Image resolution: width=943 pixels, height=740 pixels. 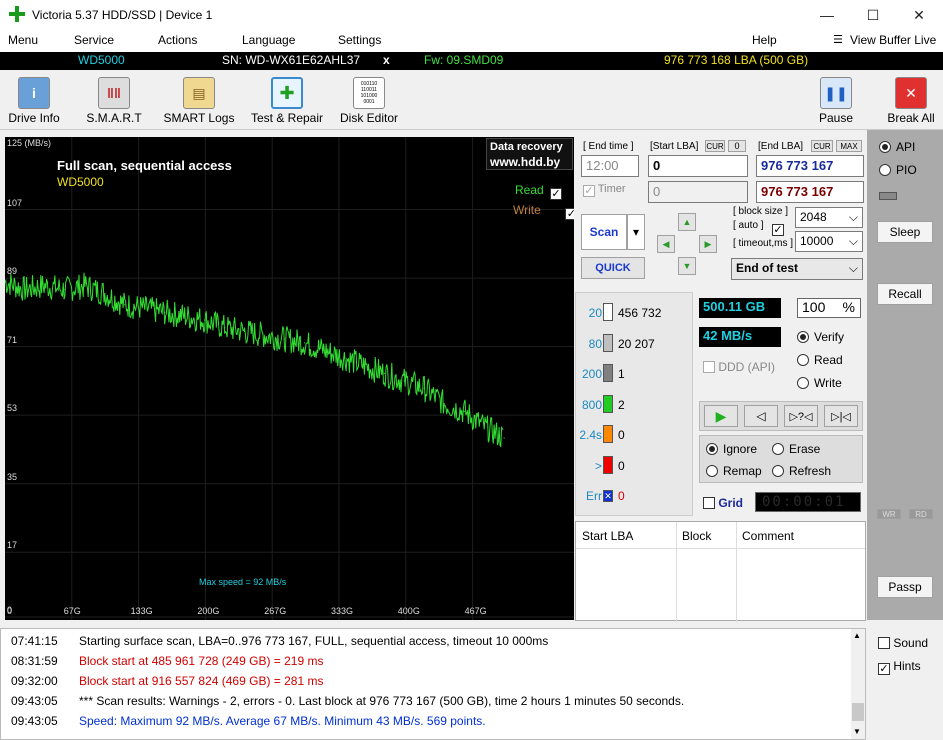 I want to click on smart-button: ǁǁ S.M.A.R.T, so click(x=114, y=102).